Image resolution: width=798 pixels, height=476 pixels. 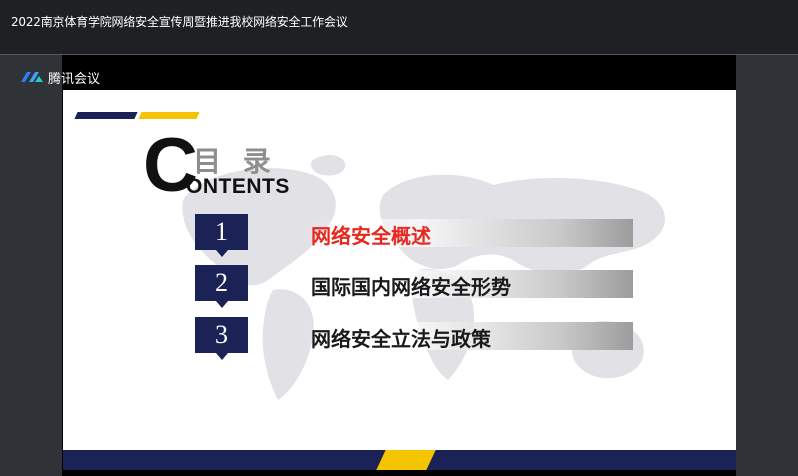 I want to click on toc-item-label: 网络安全概述, so click(x=371, y=236).